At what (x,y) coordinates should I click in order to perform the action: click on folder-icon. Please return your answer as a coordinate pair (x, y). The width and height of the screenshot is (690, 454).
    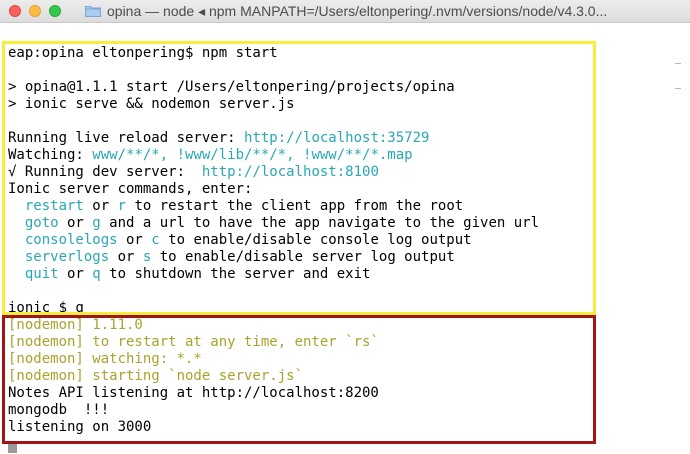
    Looking at the image, I should click on (93, 11).